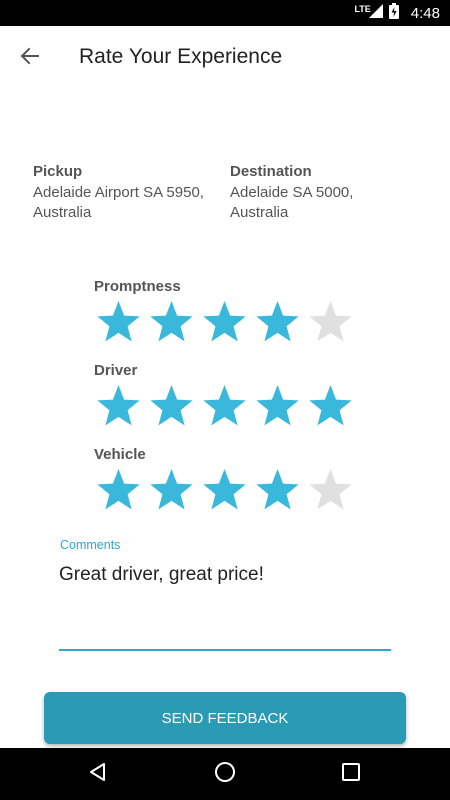  I want to click on destination-address-line1: Adelaide SA 5000,, so click(292, 192).